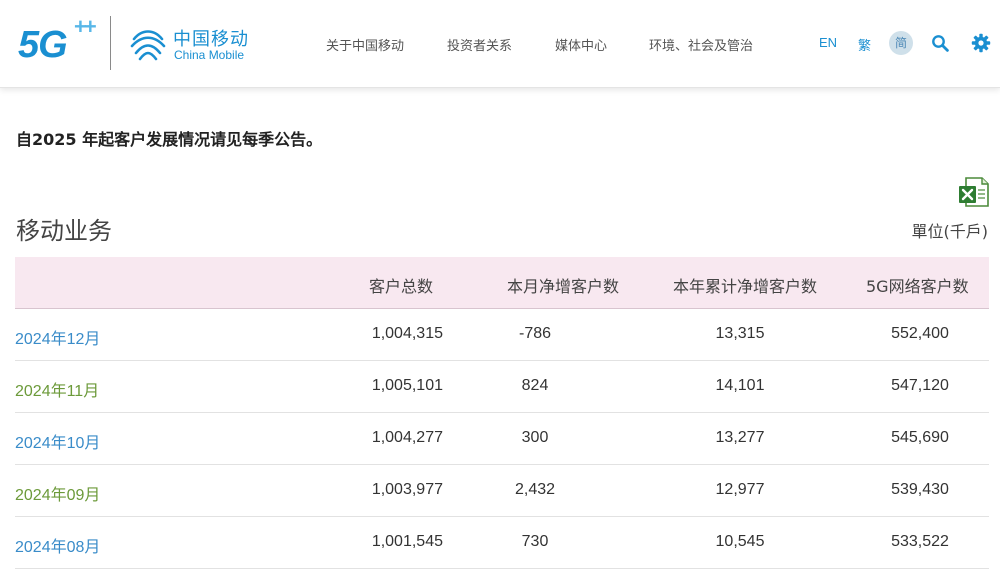 The height and width of the screenshot is (569, 1000). Describe the element at coordinates (502, 491) in the screenshot. I see `table-row: 2024年09月 1,003,977 2,432 12,977 539,430` at that location.